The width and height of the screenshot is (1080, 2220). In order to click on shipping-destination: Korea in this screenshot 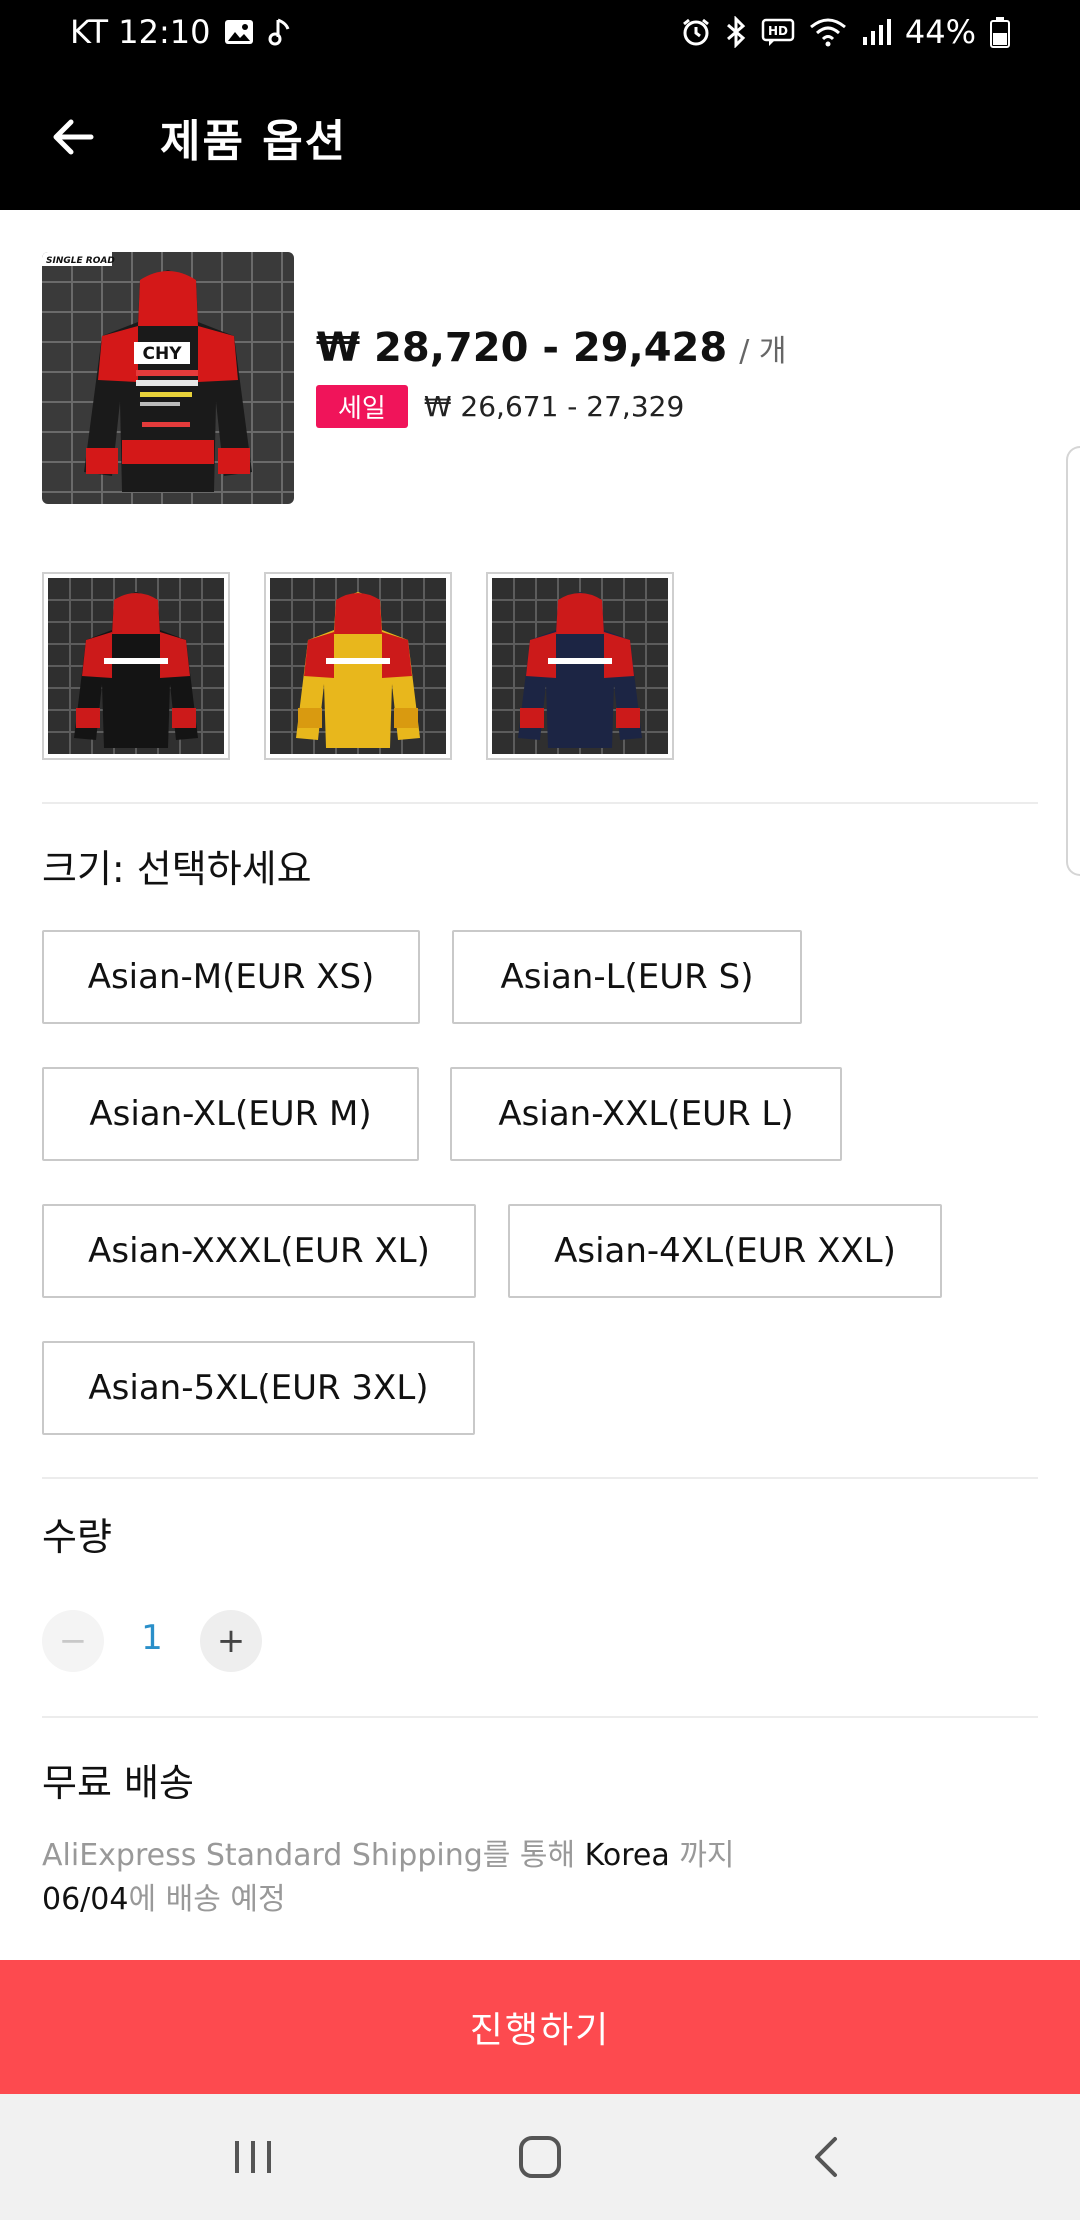, I will do `click(627, 1855)`.